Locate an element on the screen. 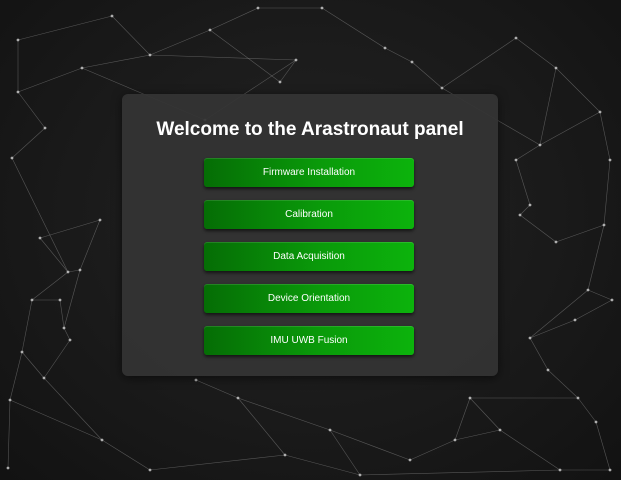 Image resolution: width=621 pixels, height=480 pixels. firmware-installation-button: Firmware Installation is located at coordinates (309, 172).